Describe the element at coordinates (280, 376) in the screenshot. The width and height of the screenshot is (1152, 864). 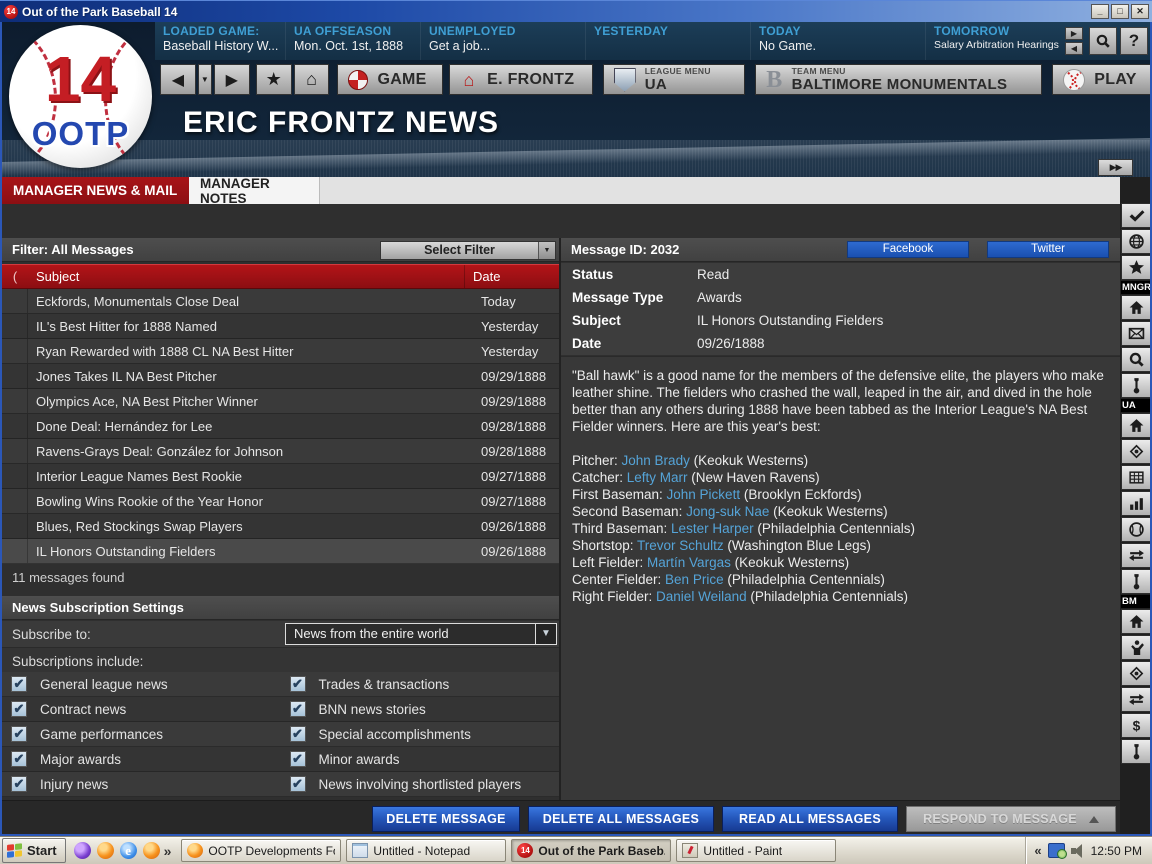
I see `message-row: Jones Takes IL NA Best Pitcher 09/29/1888` at that location.